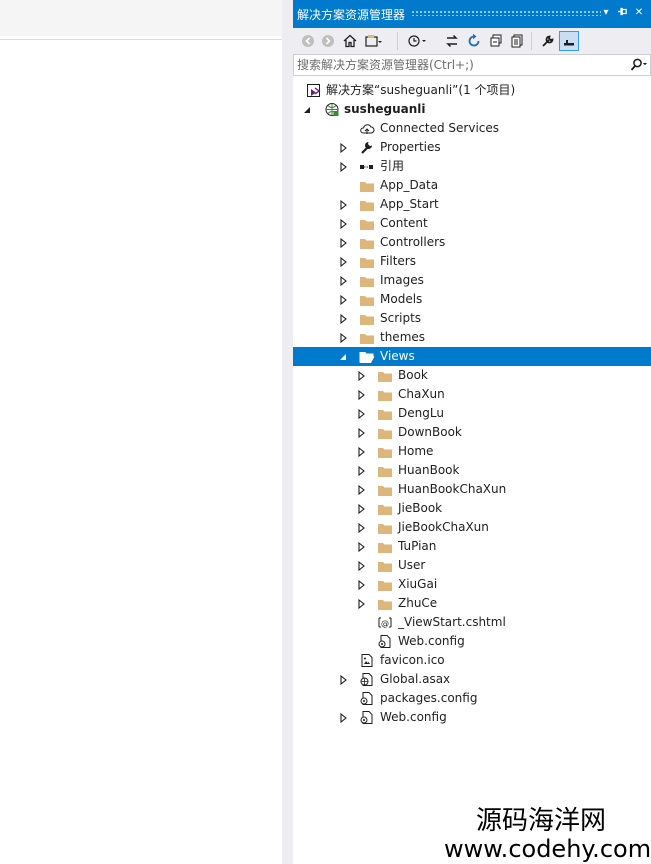 The image size is (651, 864). What do you see at coordinates (459, 65) in the screenshot?
I see `search-input` at bounding box center [459, 65].